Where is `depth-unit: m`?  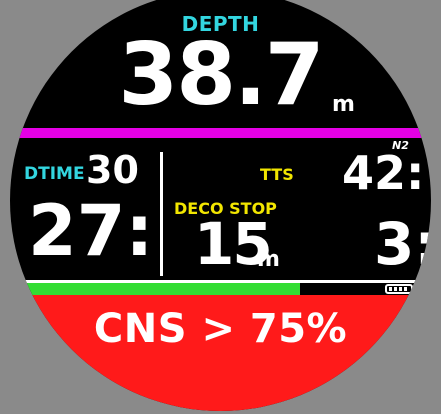 depth-unit: m is located at coordinates (343, 104).